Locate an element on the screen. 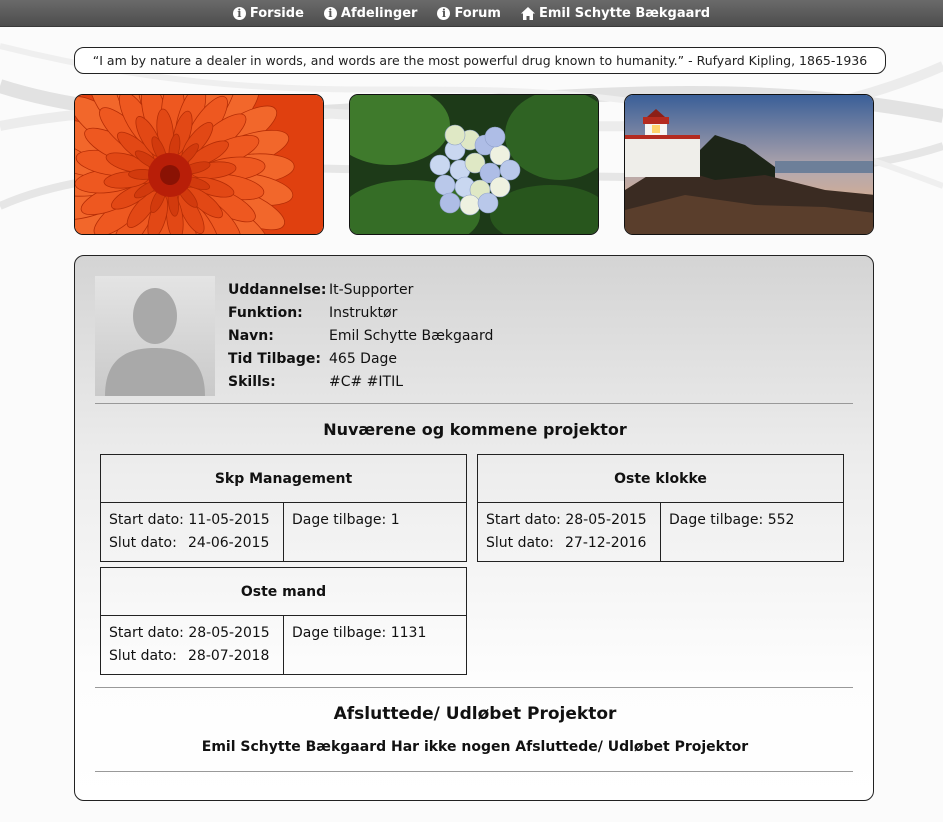  time-left-label: Tid Tilbage: is located at coordinates (274, 358).